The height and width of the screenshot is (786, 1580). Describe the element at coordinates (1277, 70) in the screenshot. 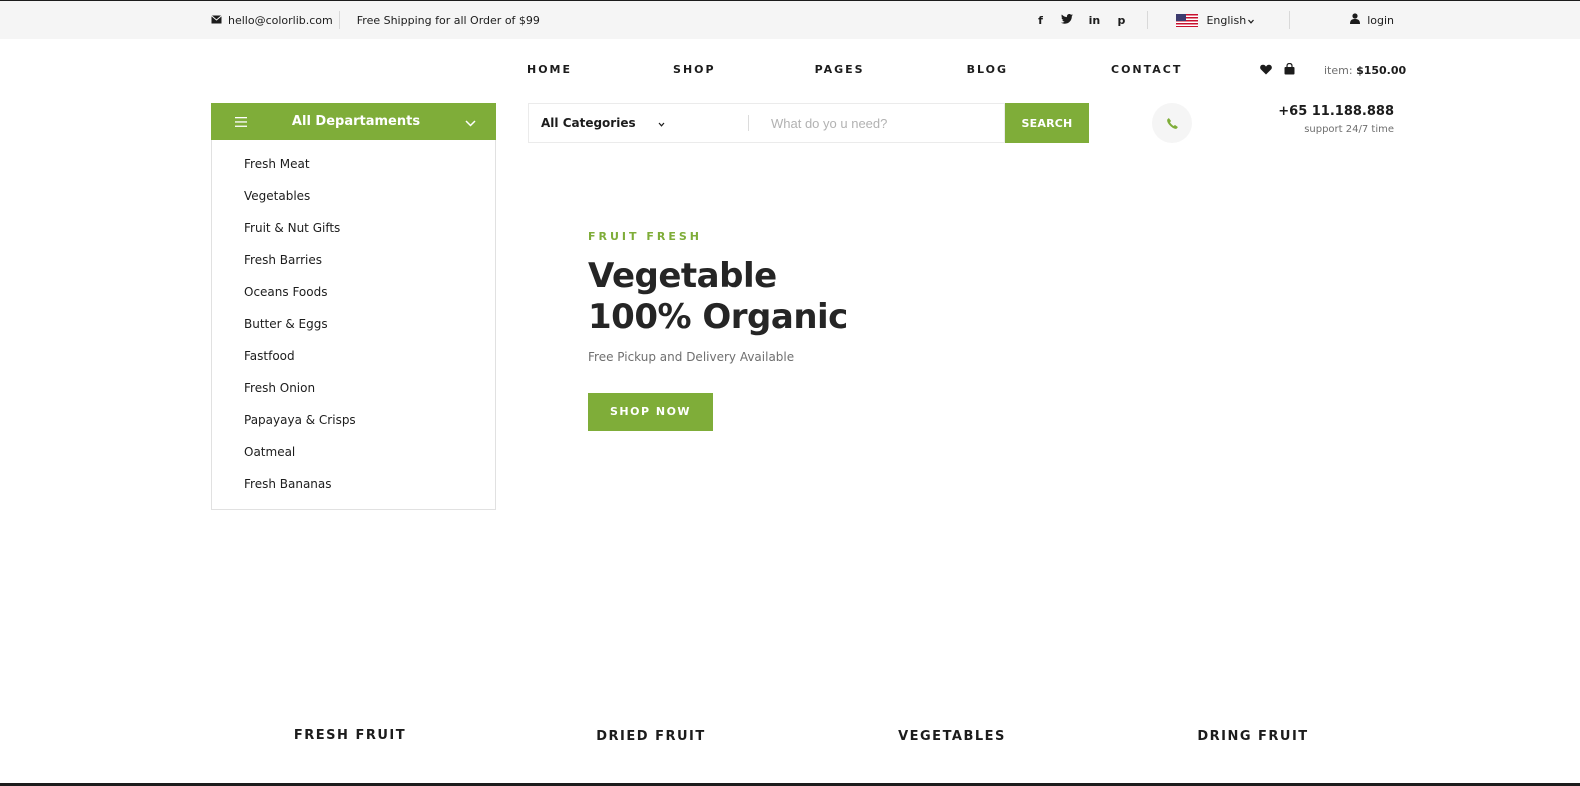

I see `header-icons` at that location.